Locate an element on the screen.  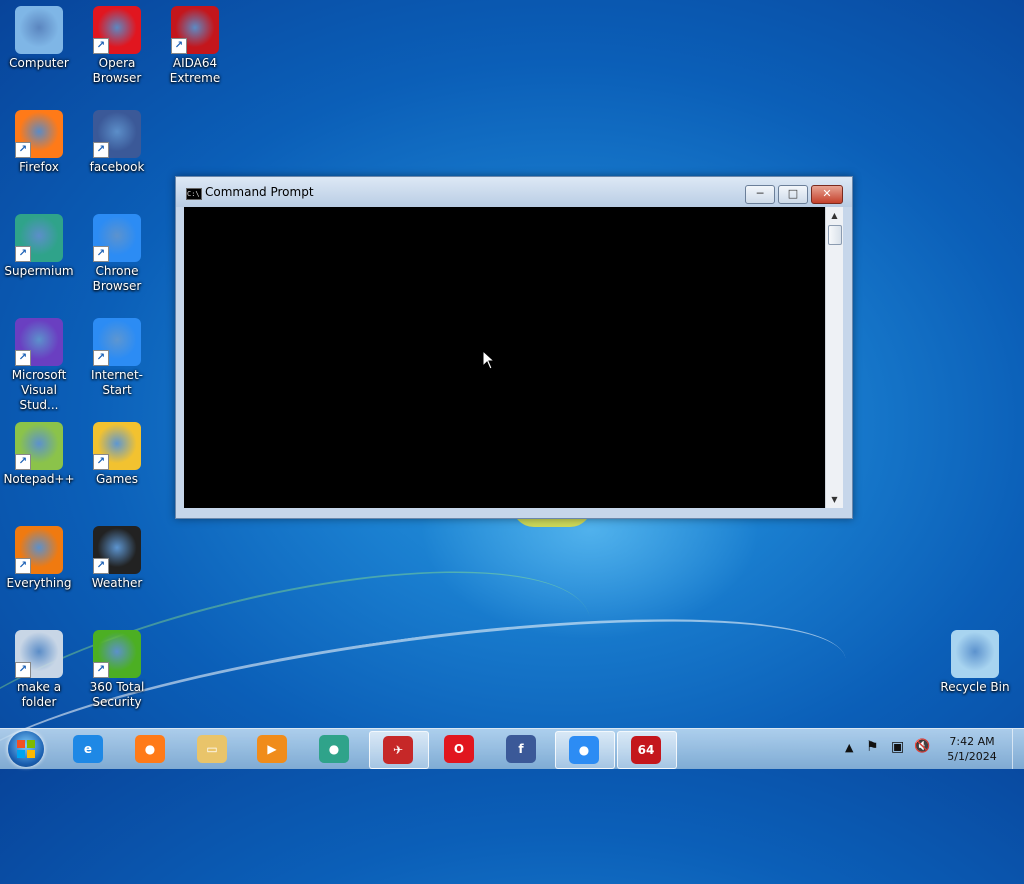
desktop-icon-computer: Computer is located at coordinates (39, 38).